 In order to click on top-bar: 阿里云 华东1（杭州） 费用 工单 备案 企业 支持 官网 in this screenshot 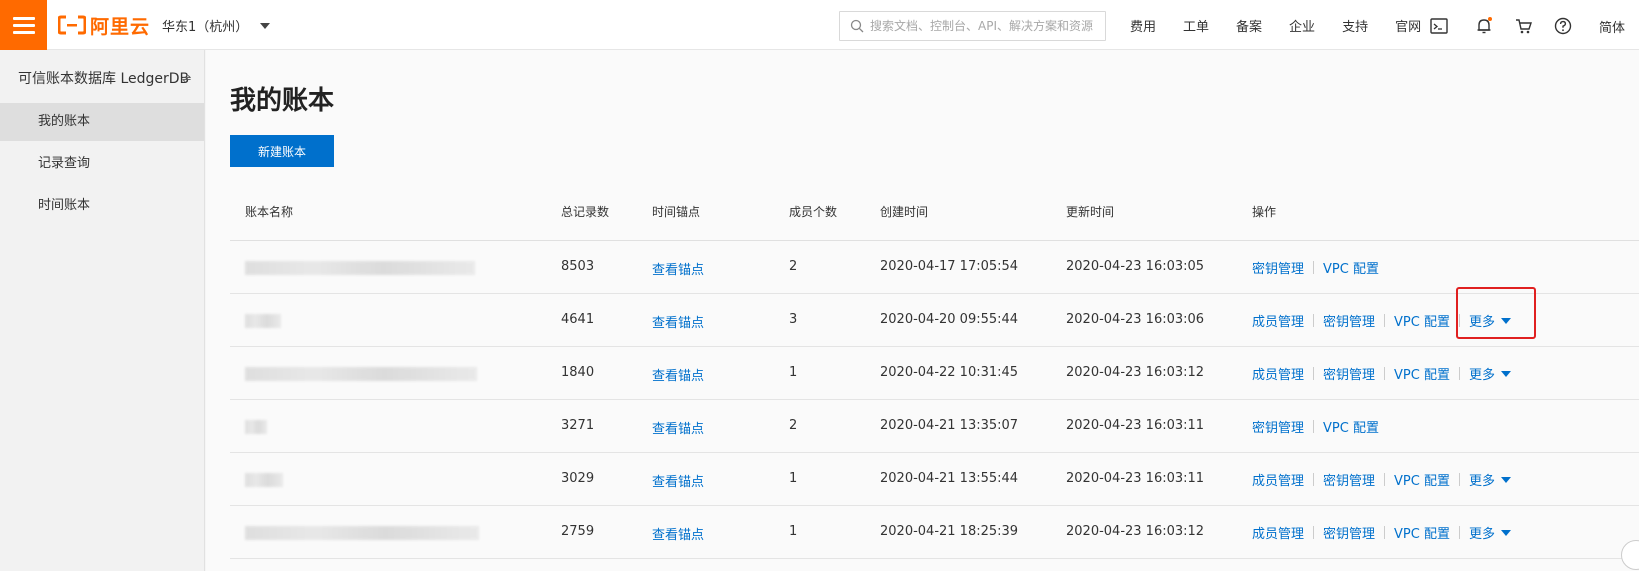, I will do `click(819, 25)`.